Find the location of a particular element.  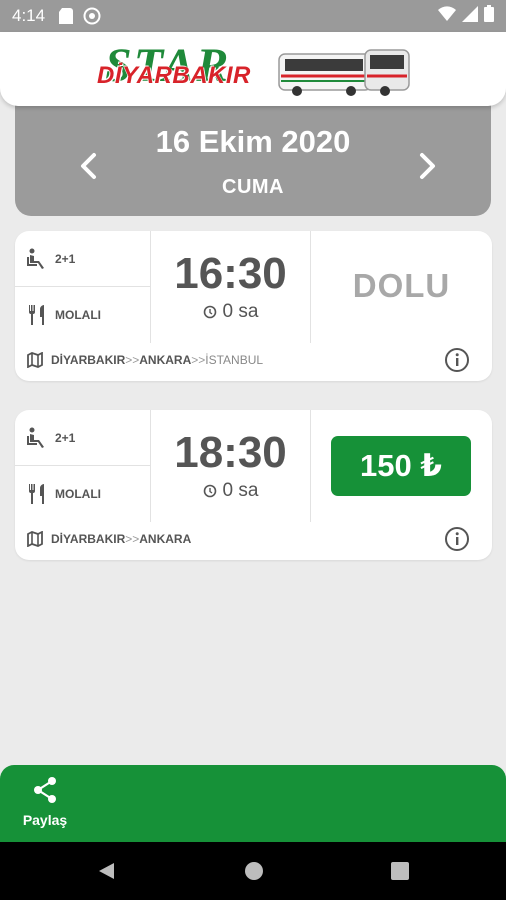

chevron-right-icon is located at coordinates (427, 166).